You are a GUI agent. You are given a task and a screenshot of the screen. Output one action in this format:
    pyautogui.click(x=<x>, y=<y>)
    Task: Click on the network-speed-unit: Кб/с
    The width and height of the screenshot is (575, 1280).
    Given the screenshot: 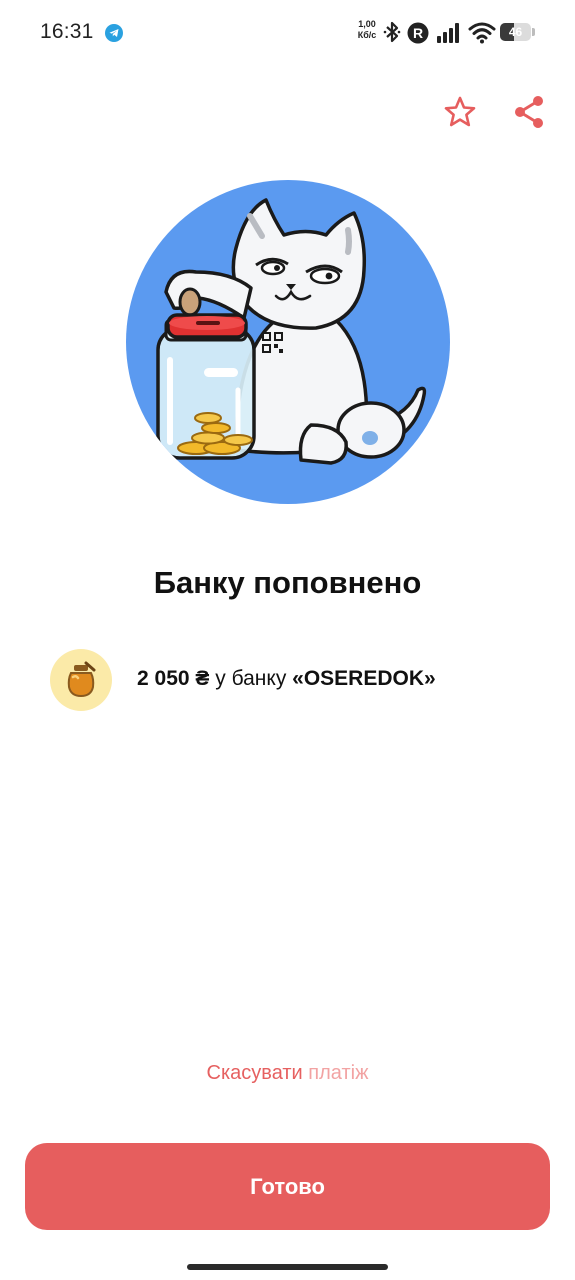 What is the action you would take?
    pyautogui.click(x=367, y=35)
    